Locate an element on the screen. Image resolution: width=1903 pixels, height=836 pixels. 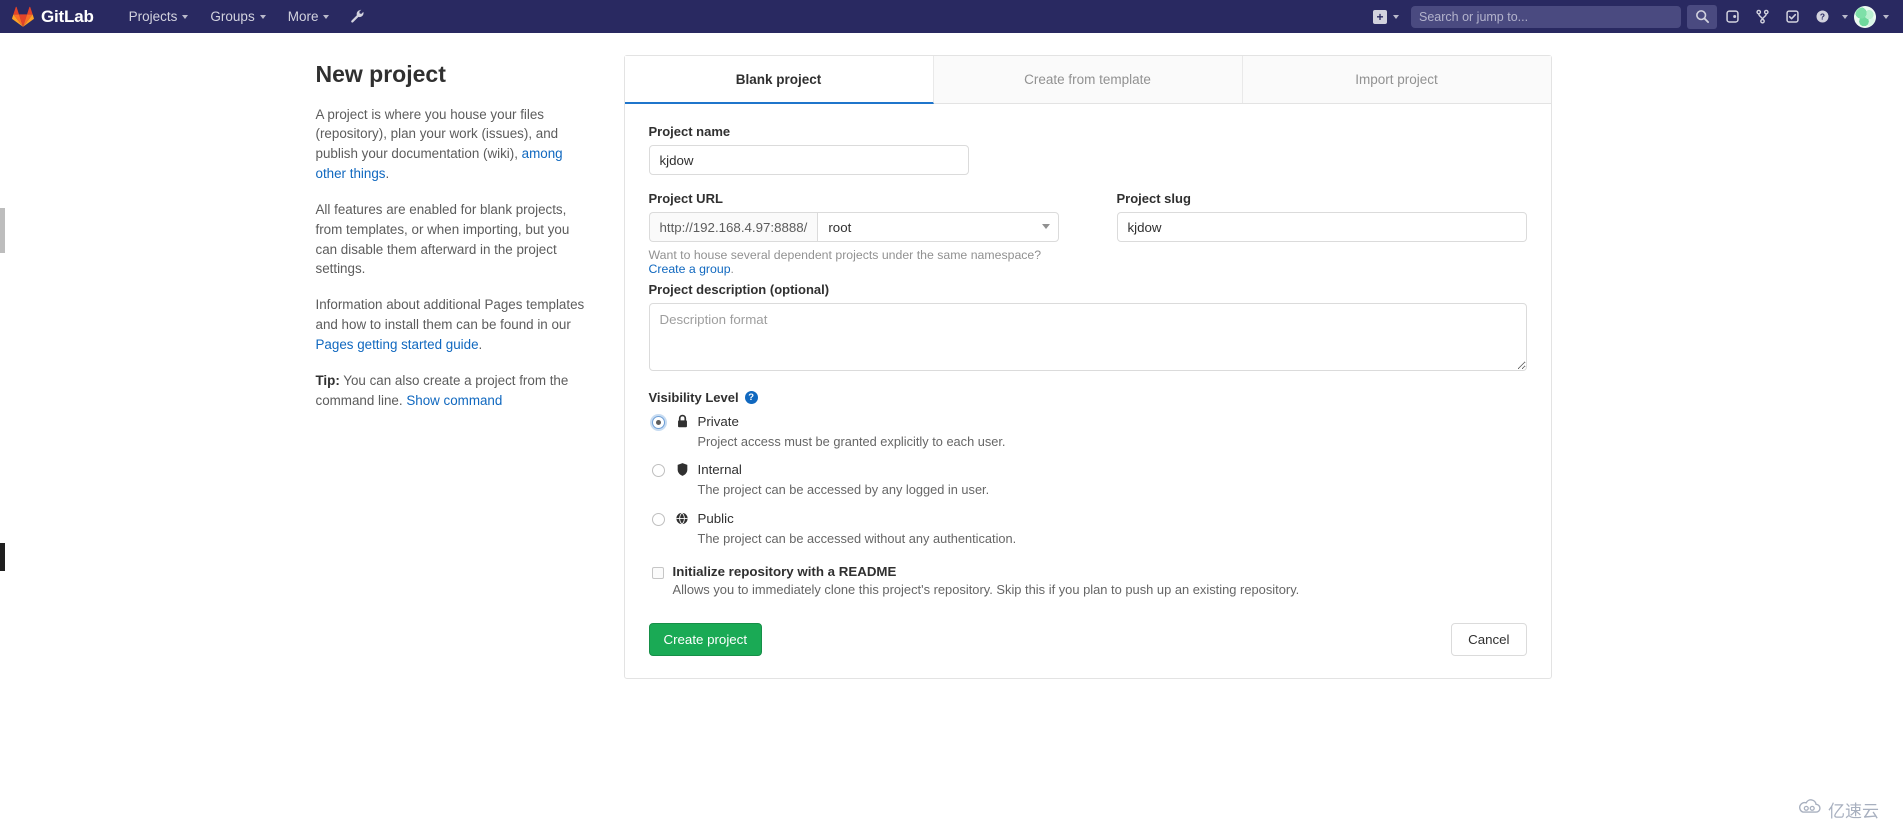
search-icon is located at coordinates (1702, 16).